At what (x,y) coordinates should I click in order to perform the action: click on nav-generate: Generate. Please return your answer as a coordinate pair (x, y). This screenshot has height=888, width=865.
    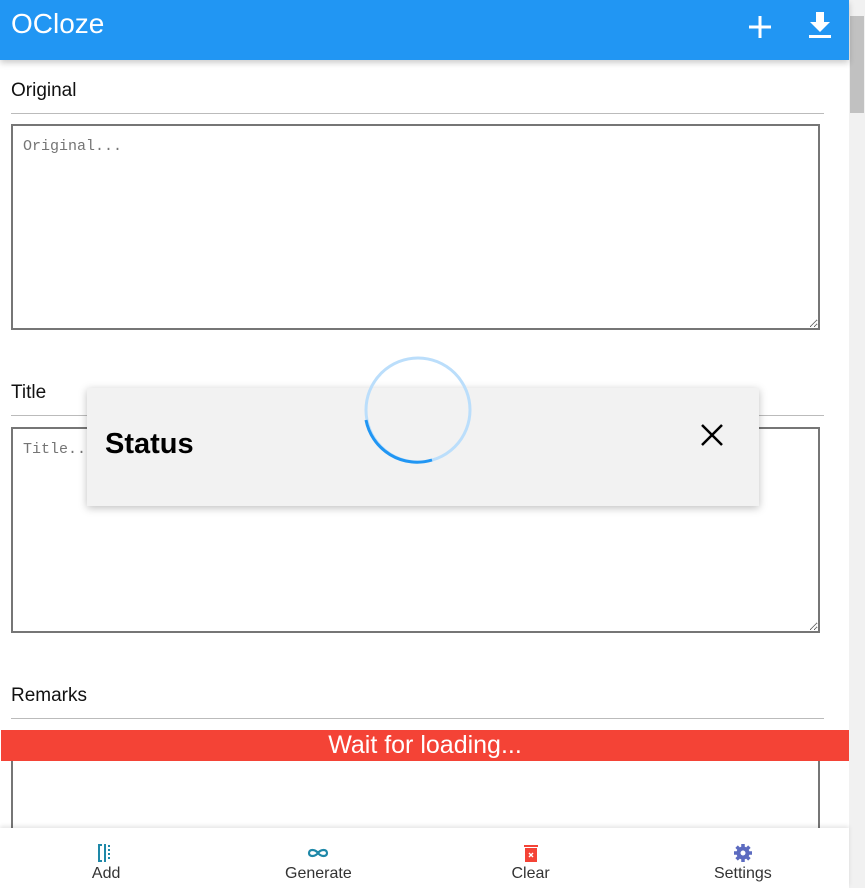
    Looking at the image, I should click on (318, 858).